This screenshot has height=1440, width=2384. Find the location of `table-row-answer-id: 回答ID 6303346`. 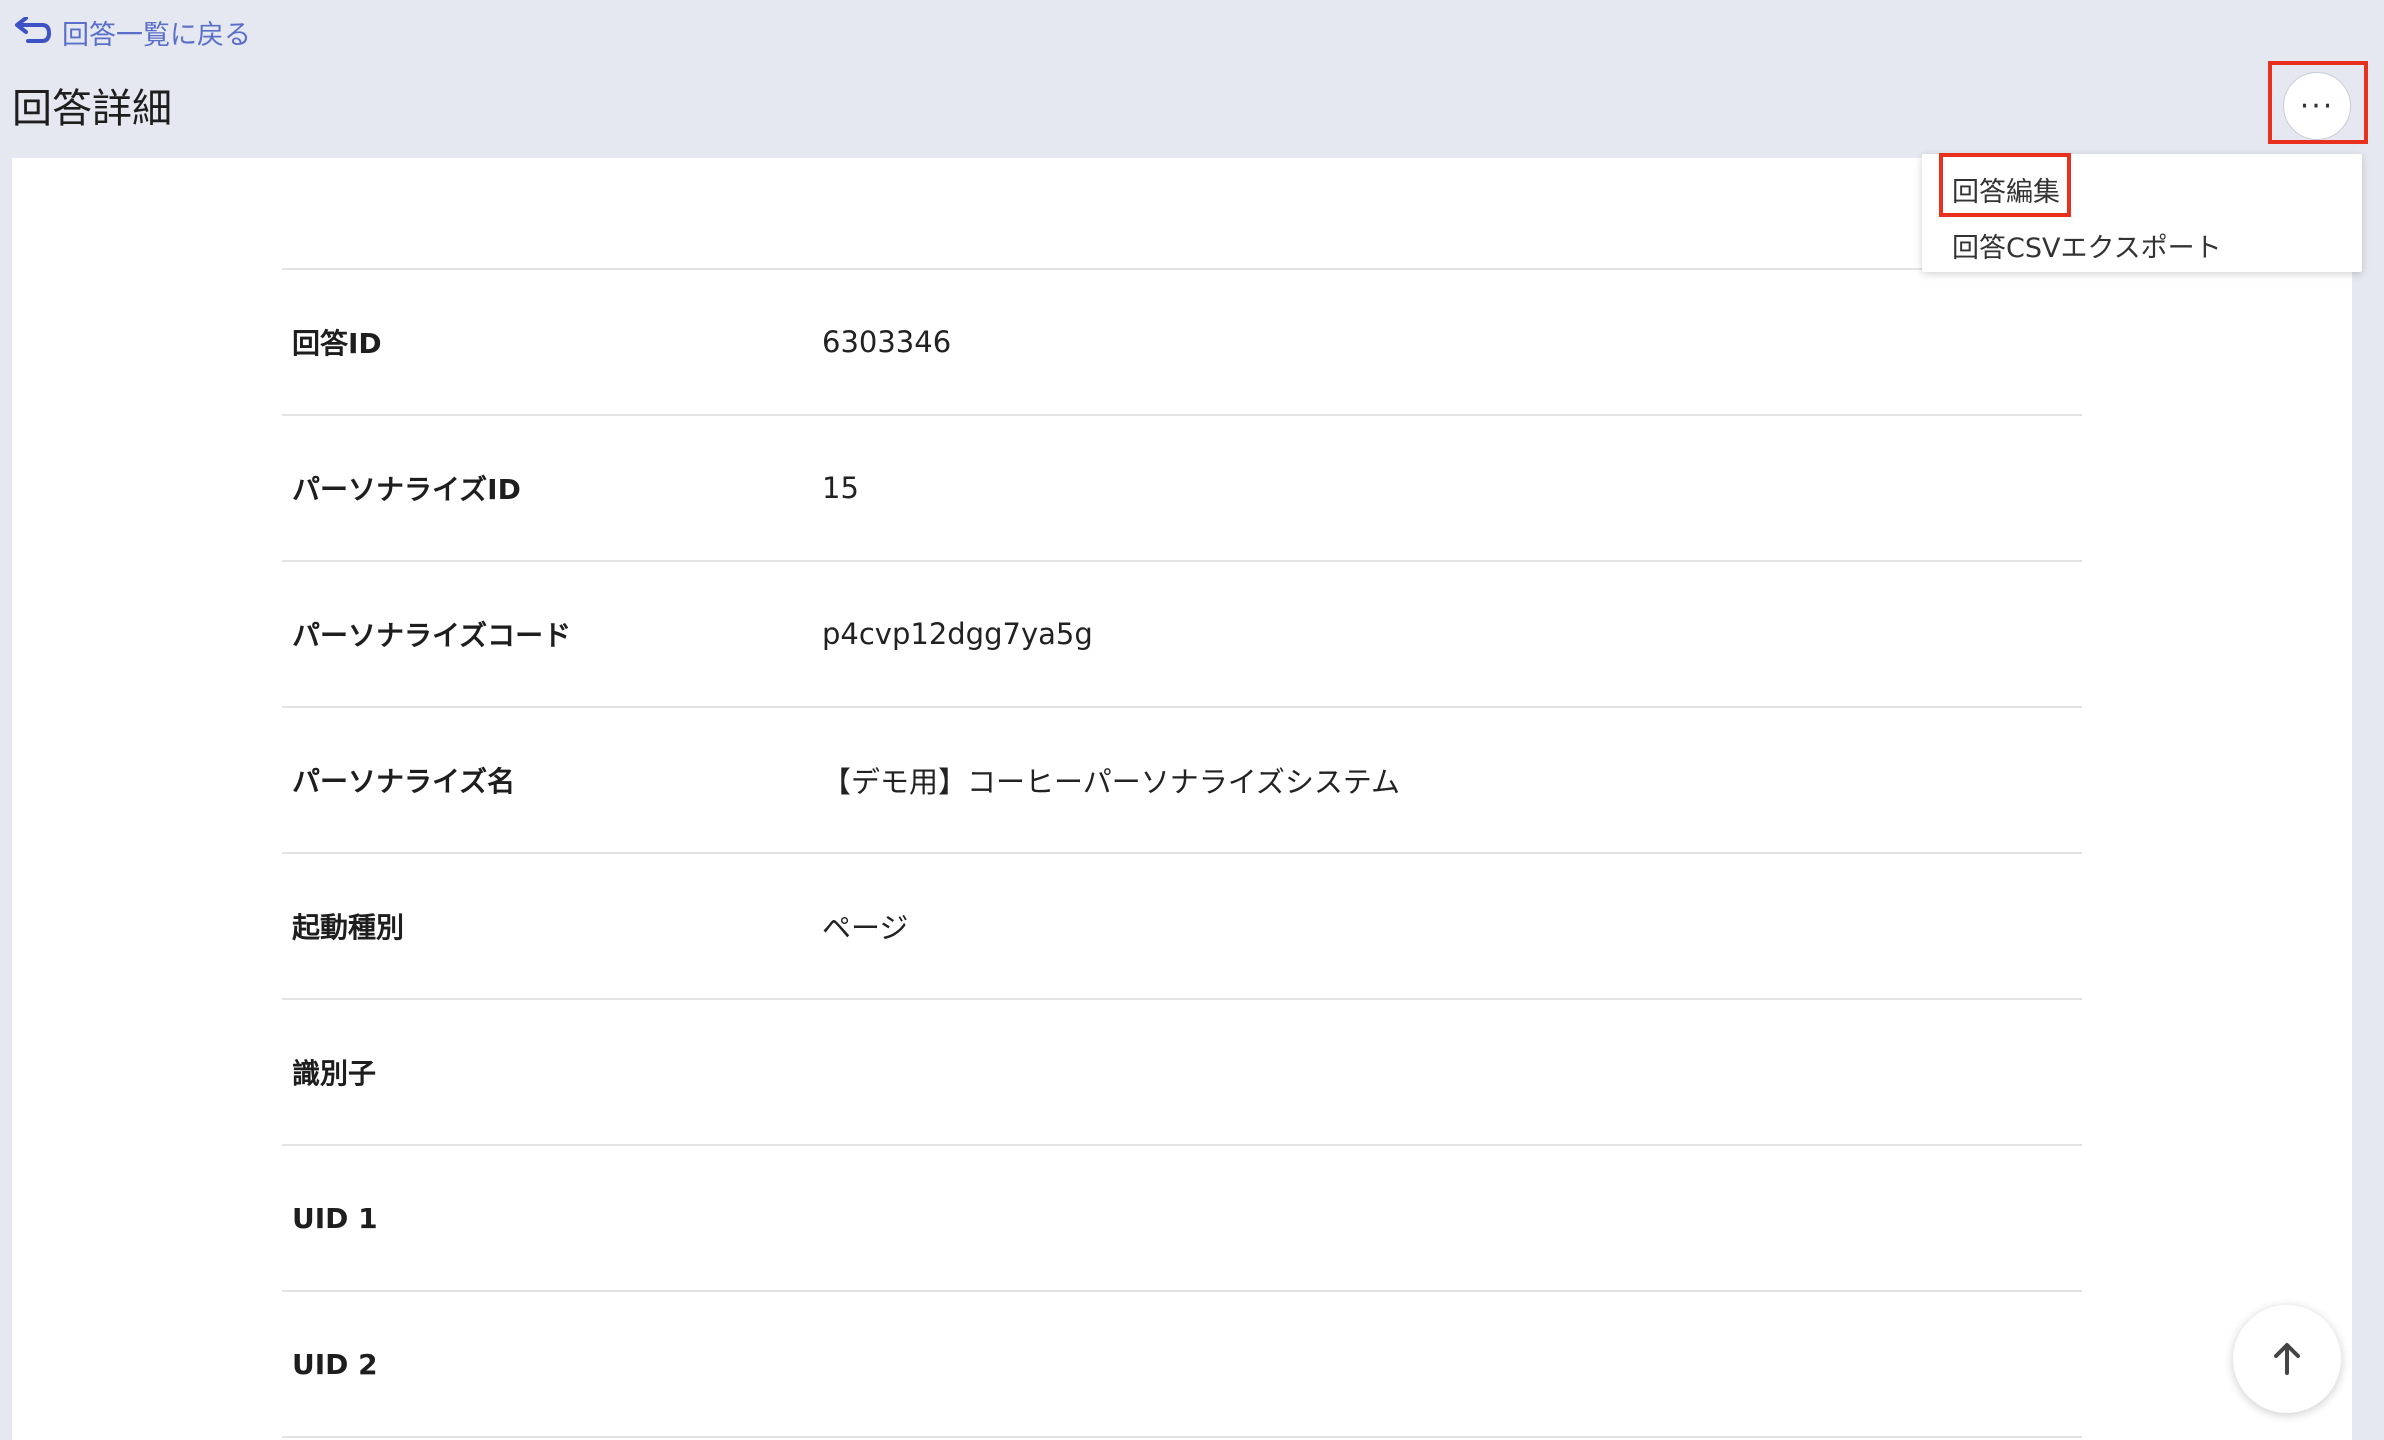

table-row-answer-id: 回答ID 6303346 is located at coordinates (1182, 343).